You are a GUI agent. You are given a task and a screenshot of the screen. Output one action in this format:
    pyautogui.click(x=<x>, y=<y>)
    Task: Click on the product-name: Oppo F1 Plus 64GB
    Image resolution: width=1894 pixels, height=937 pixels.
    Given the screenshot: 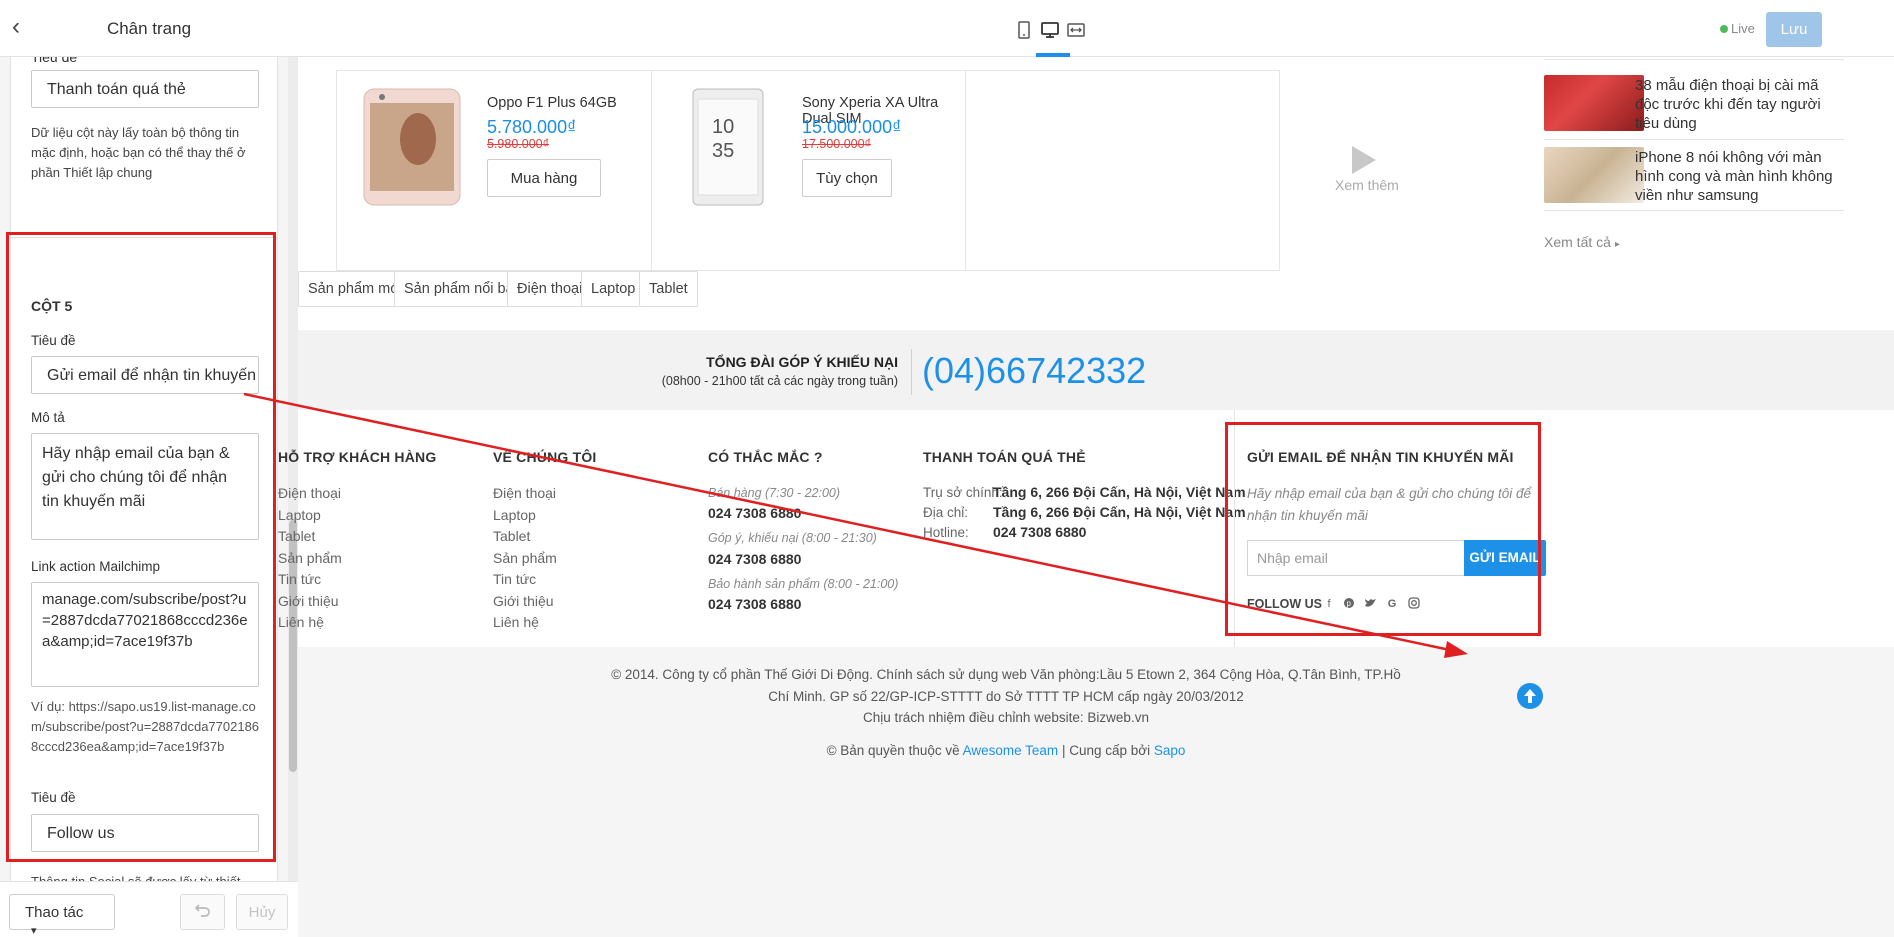 What is the action you would take?
    pyautogui.click(x=552, y=103)
    